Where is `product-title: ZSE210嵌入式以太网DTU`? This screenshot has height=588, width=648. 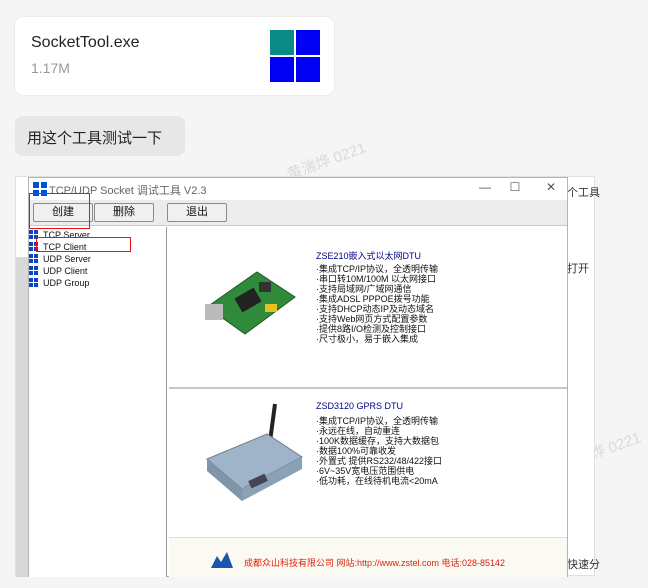 product-title: ZSE210嵌入式以太网DTU is located at coordinates (369, 256).